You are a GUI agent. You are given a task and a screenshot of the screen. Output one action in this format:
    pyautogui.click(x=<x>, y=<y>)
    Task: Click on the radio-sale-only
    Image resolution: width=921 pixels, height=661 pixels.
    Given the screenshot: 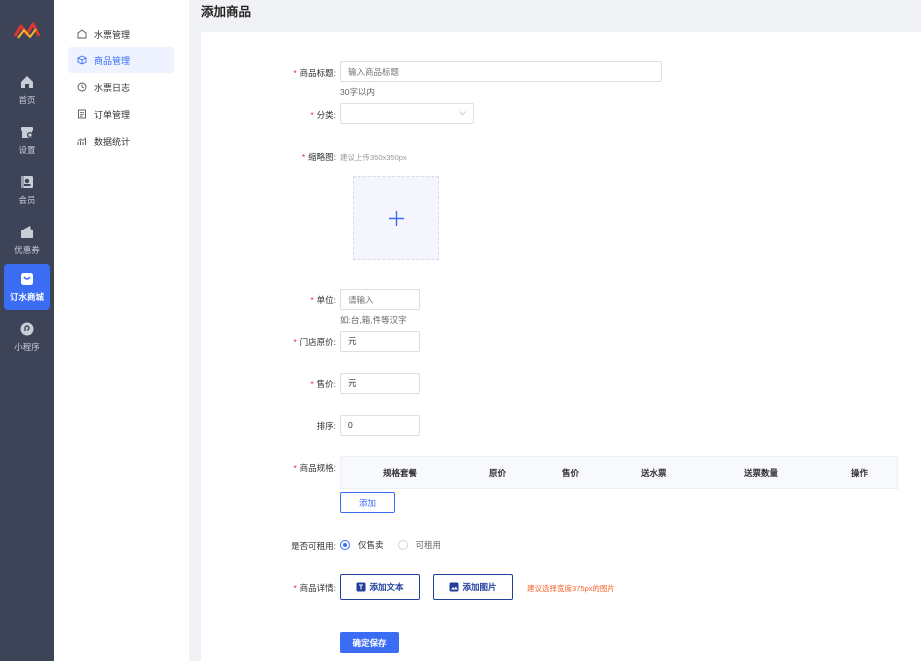 What is the action you would take?
    pyautogui.click(x=345, y=545)
    